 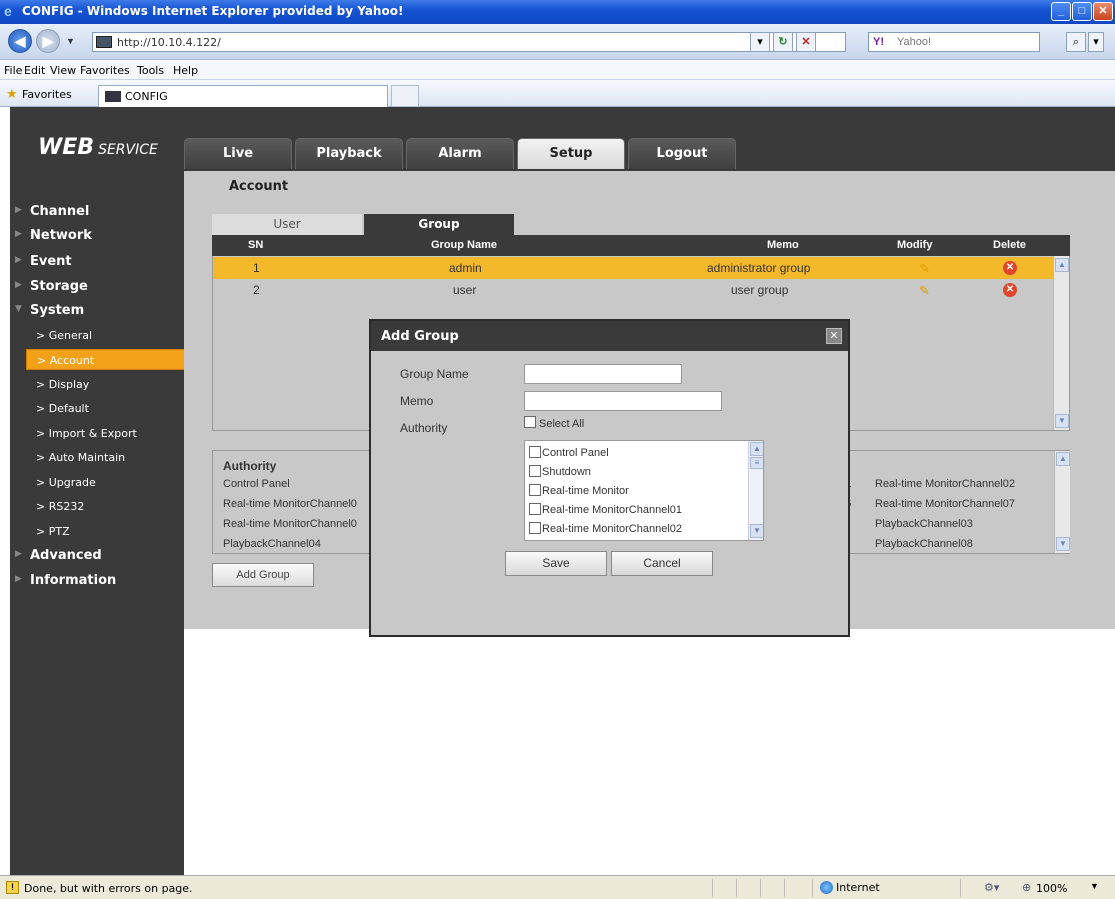 I want to click on sidebar-item-ptz: > PTZ, so click(x=107, y=531).